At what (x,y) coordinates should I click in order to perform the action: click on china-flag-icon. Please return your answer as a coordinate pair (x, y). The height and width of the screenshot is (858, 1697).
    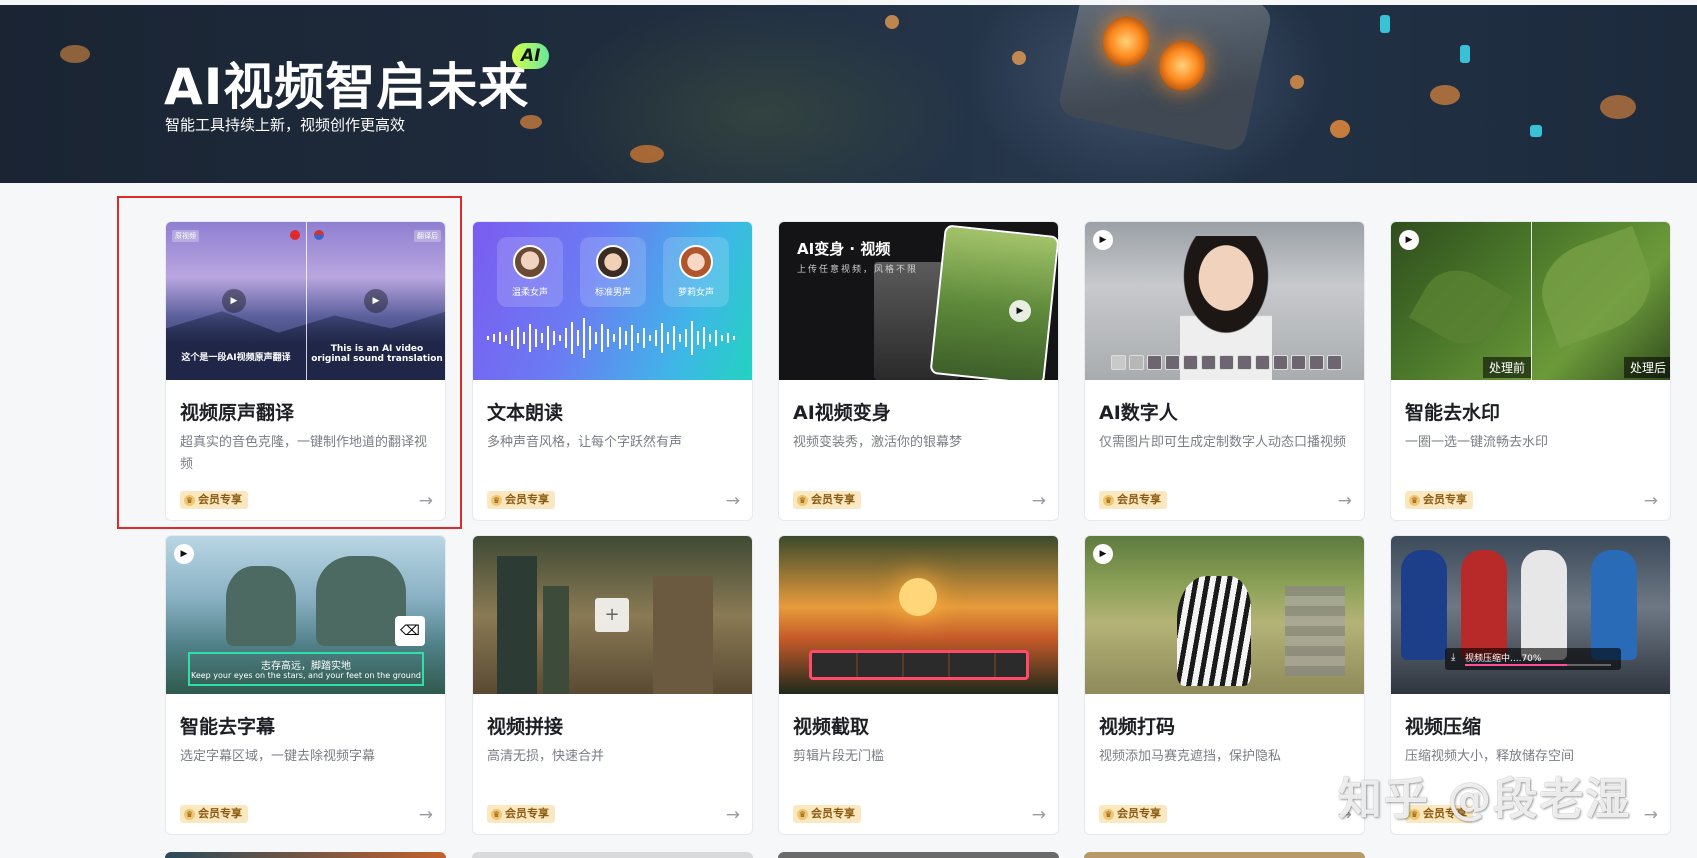
    Looking at the image, I should click on (295, 235).